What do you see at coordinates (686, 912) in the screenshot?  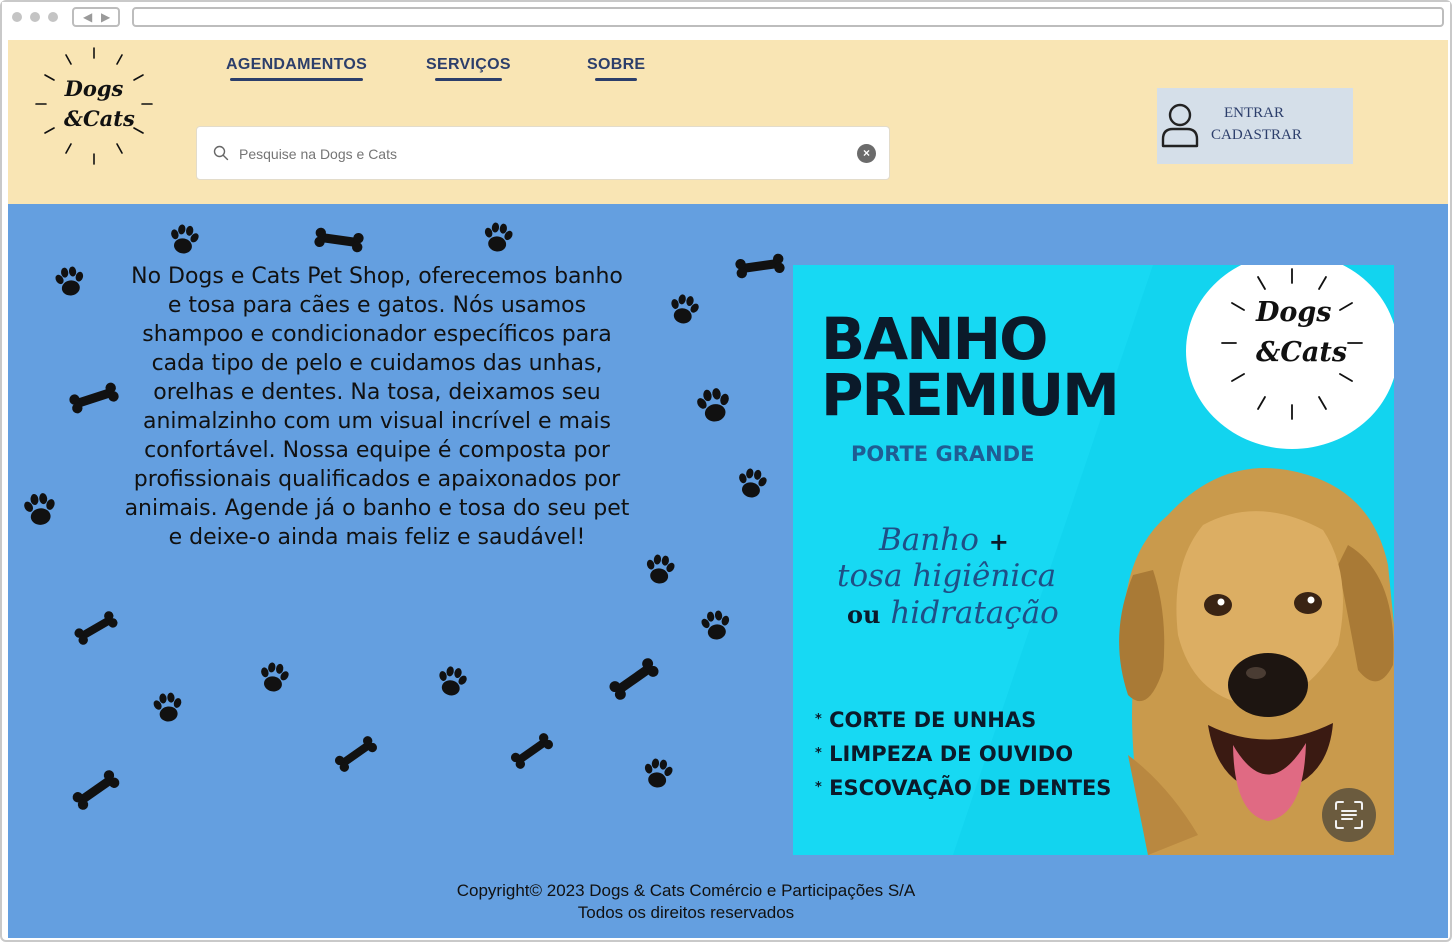 I see `footer-rights: Todos os direitos reservados` at bounding box center [686, 912].